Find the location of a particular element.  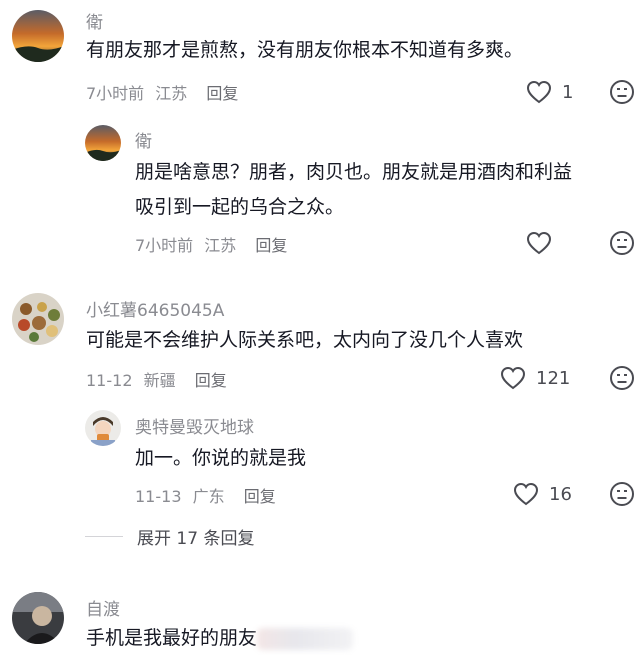

reply-time: 7小时前 is located at coordinates (164, 245).